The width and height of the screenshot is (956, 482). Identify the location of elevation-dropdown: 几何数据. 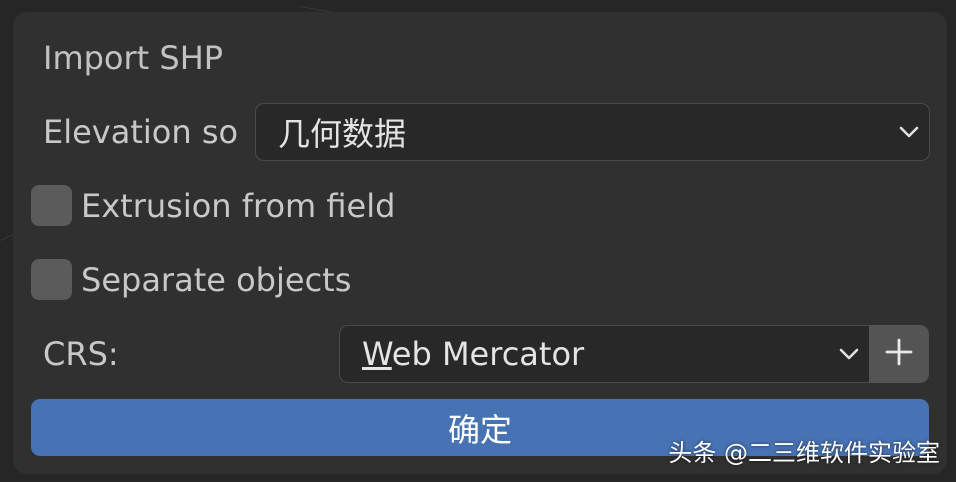
(592, 132).